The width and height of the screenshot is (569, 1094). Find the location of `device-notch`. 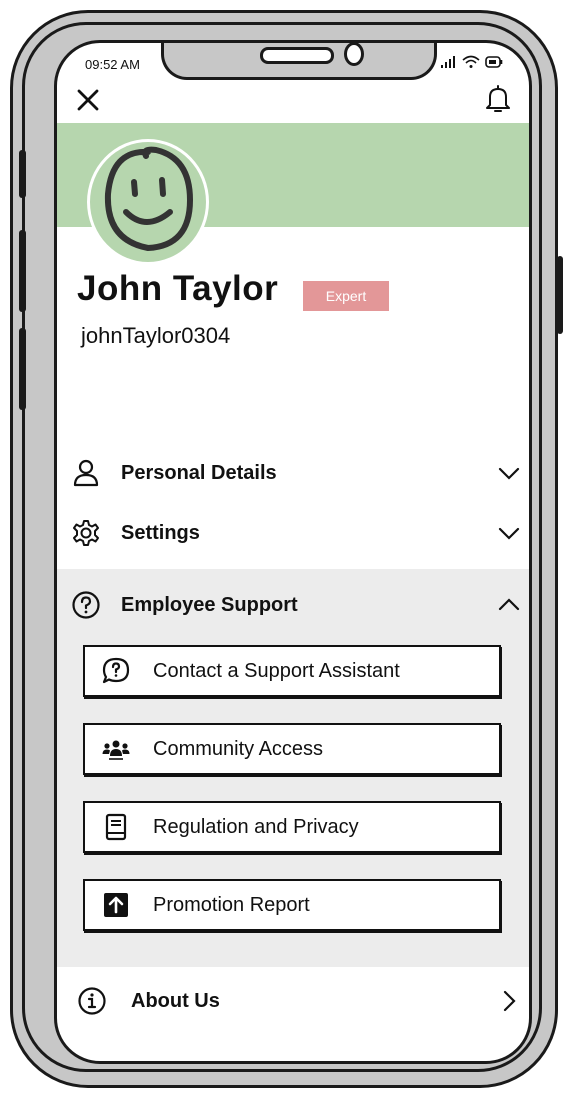

device-notch is located at coordinates (299, 61).